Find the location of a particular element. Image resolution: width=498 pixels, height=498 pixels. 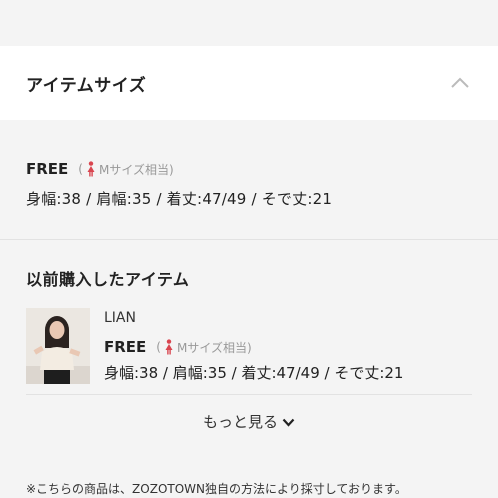

size-equivalent-note: ( Mサイズ相当) is located at coordinates (126, 169).